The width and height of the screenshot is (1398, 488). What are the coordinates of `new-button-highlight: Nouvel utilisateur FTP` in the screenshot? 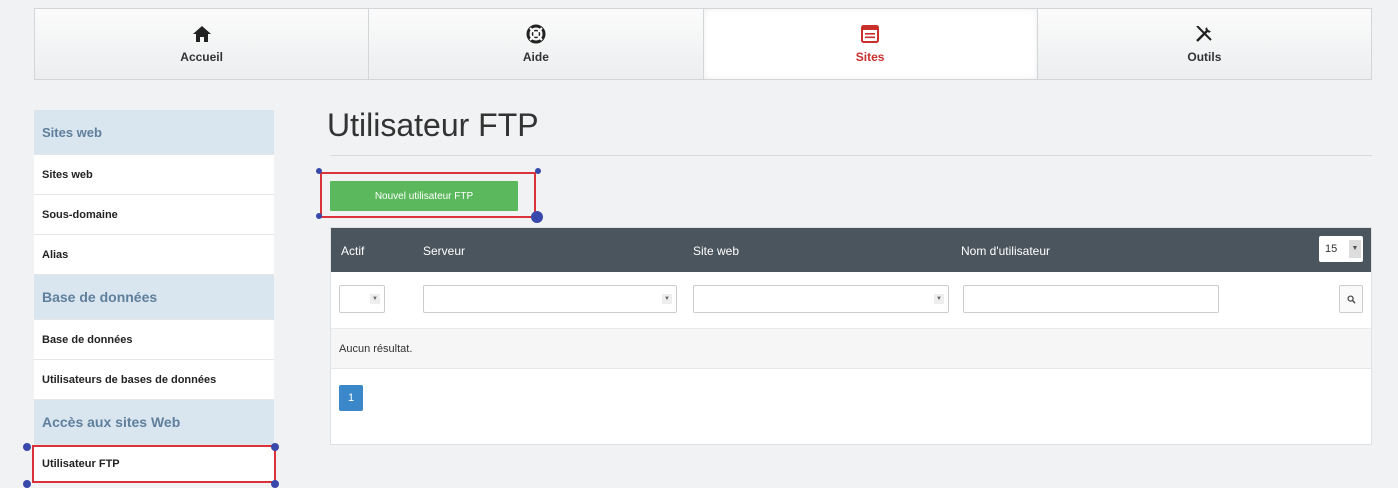 It's located at (428, 195).